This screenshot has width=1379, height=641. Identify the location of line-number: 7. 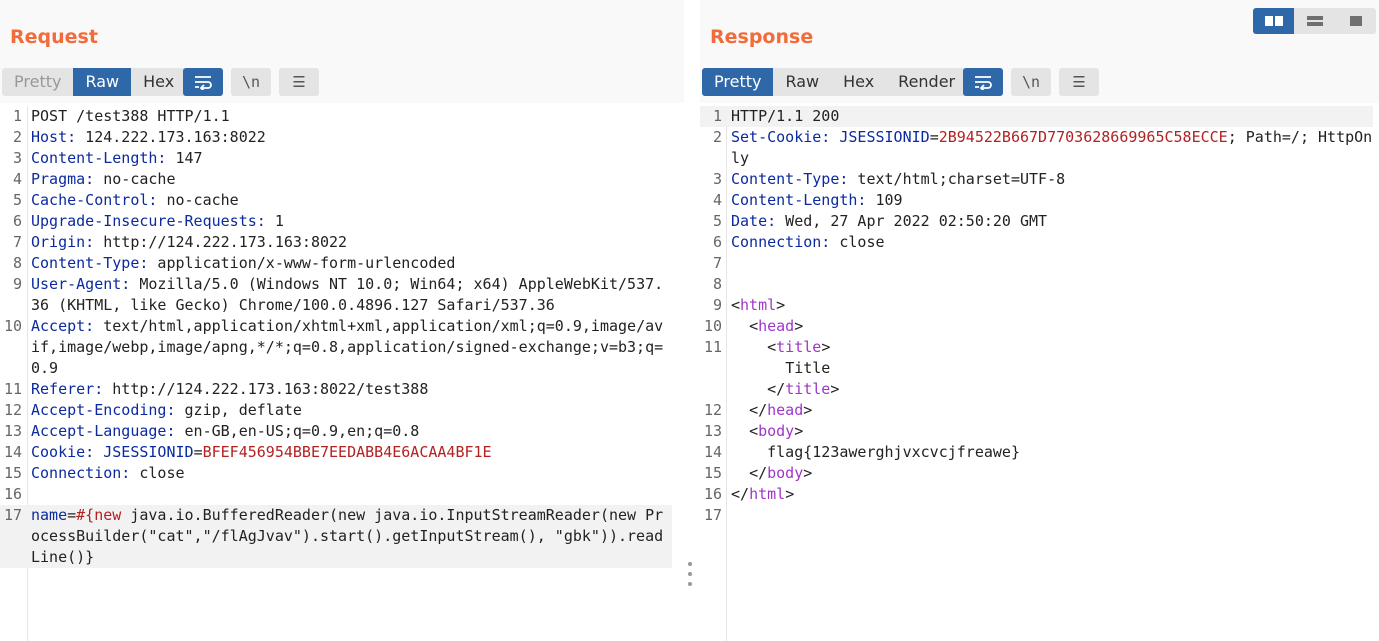
(717, 263).